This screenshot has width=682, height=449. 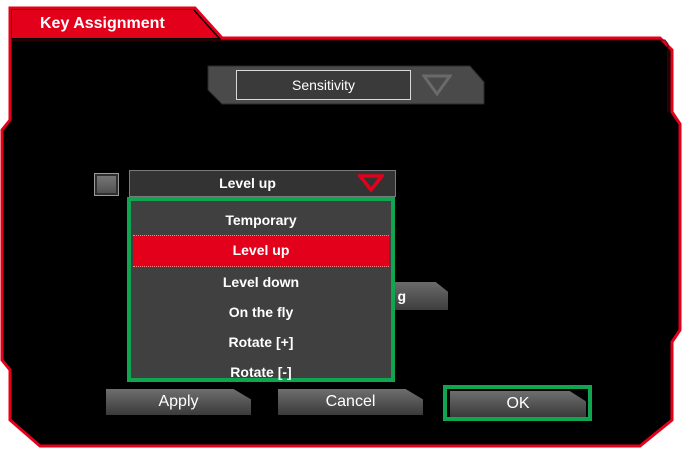 What do you see at coordinates (261, 372) in the screenshot?
I see `dropdown-option-rotate-minus: Rotate [-]` at bounding box center [261, 372].